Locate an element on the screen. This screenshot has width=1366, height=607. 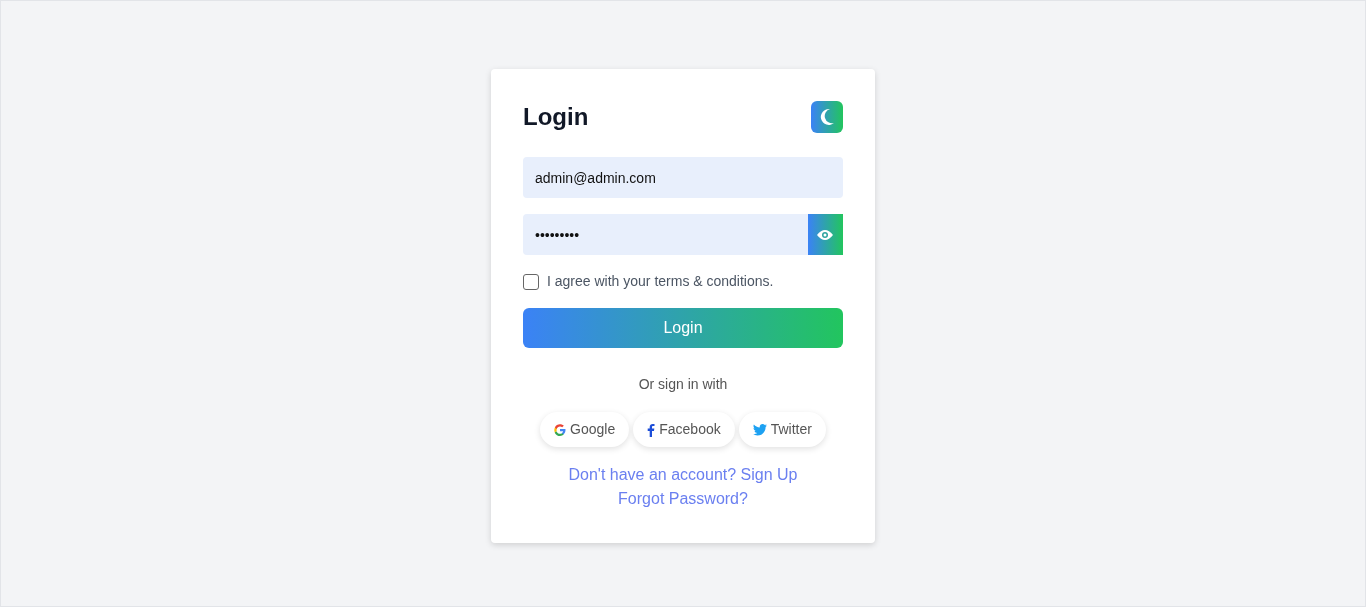
bird-icon is located at coordinates (759, 429).